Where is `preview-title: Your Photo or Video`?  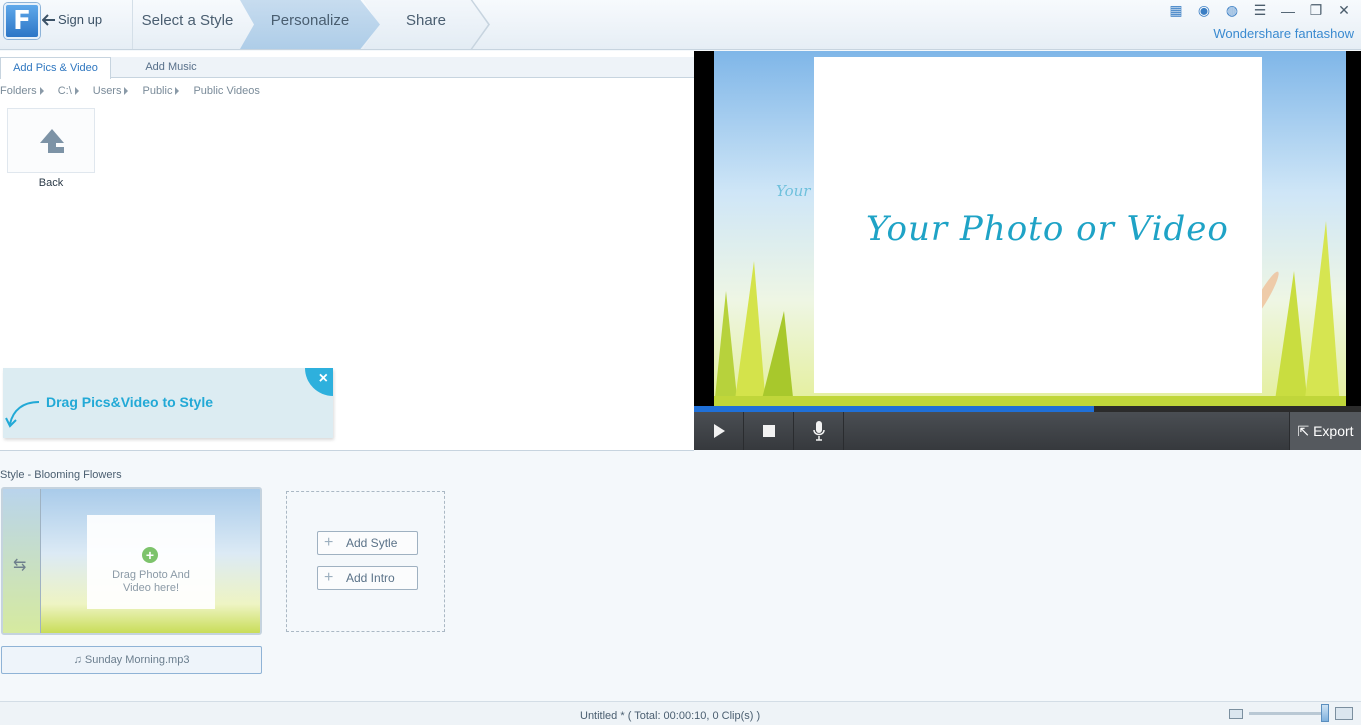 preview-title: Your Photo or Video is located at coordinates (1047, 229).